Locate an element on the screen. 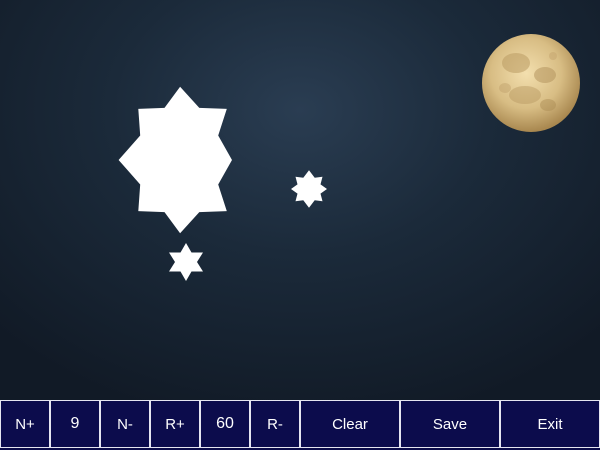 The image size is (600, 450). points-count-display: 9 is located at coordinates (75, 424).